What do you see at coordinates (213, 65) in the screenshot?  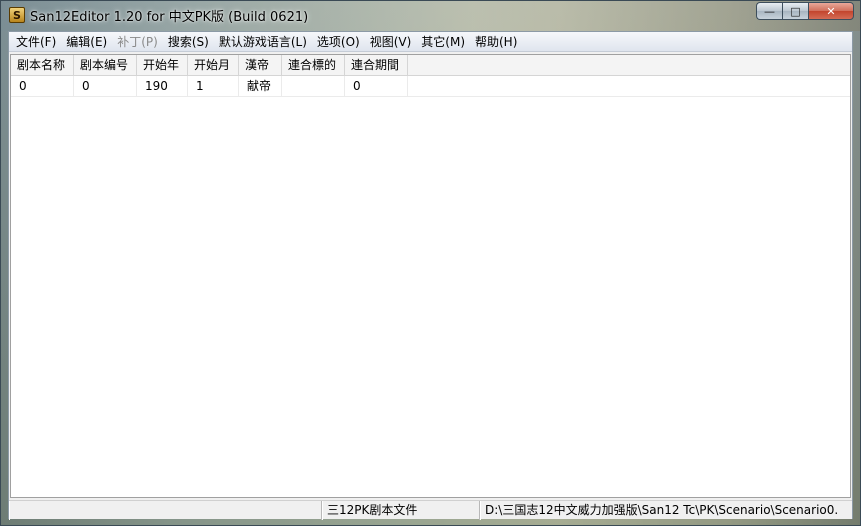 I see `column-header-start-month: 开始月` at bounding box center [213, 65].